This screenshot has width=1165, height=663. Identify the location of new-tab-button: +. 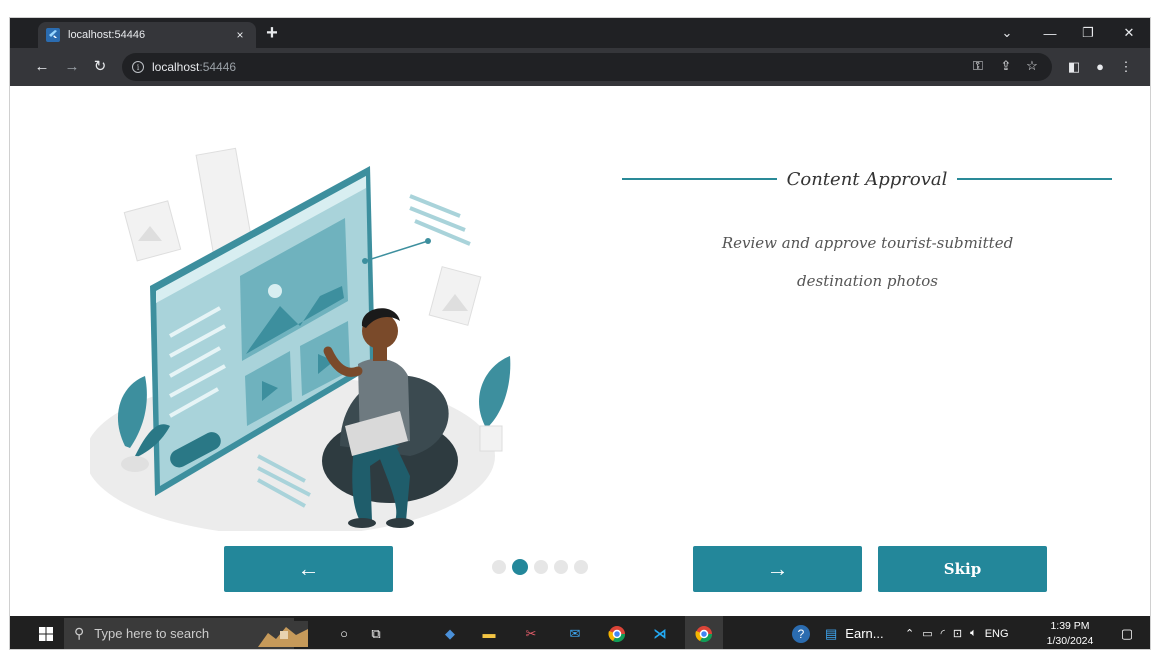
(272, 33).